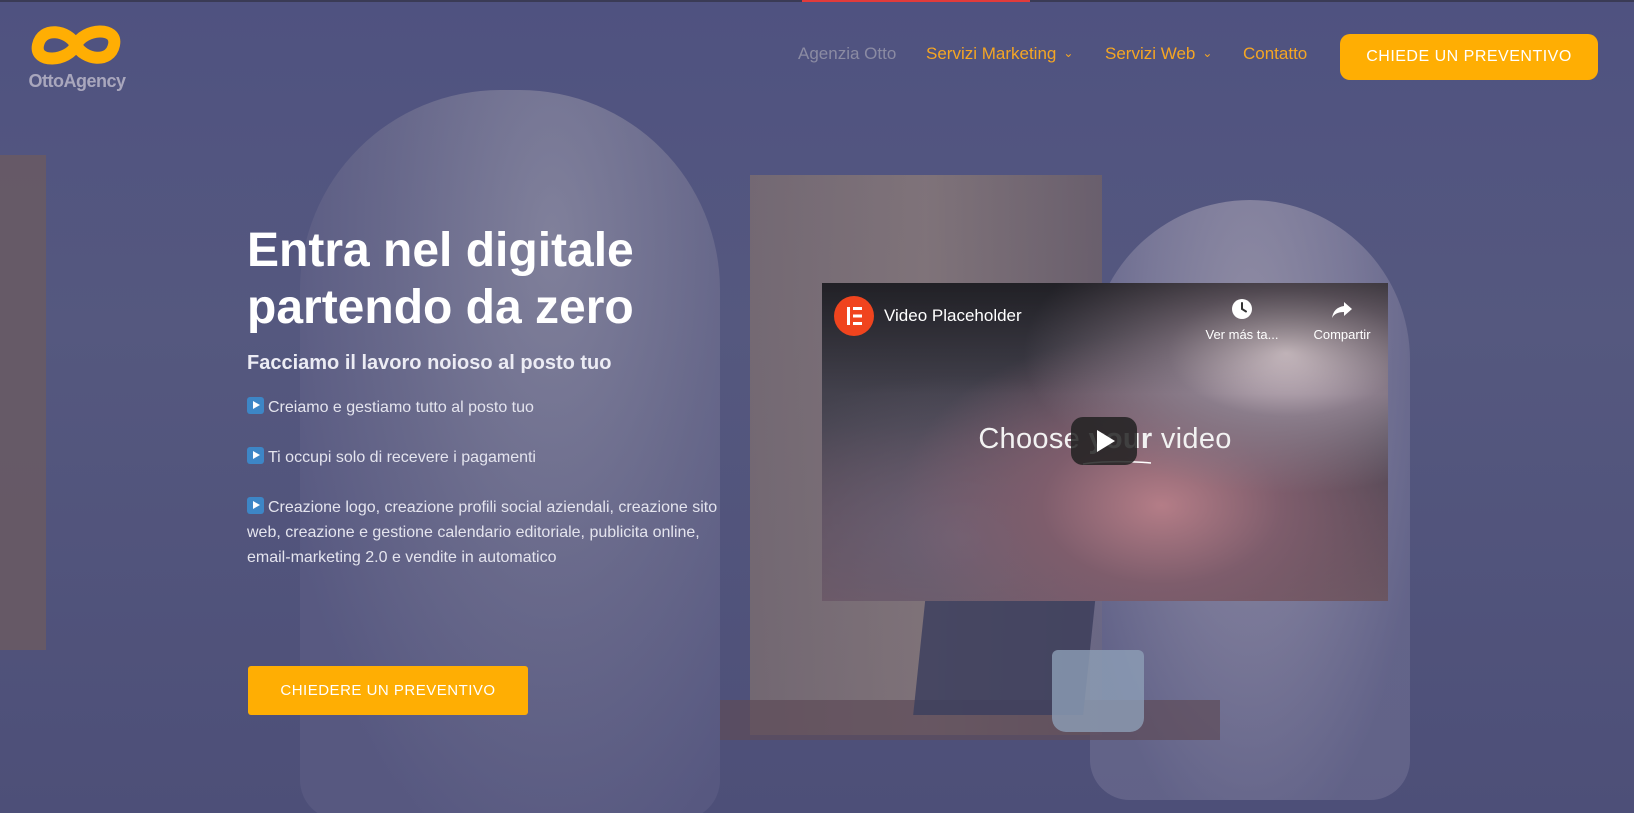 Image resolution: width=1634 pixels, height=813 pixels. What do you see at coordinates (1342, 334) in the screenshot?
I see `share-label: Compartir` at bounding box center [1342, 334].